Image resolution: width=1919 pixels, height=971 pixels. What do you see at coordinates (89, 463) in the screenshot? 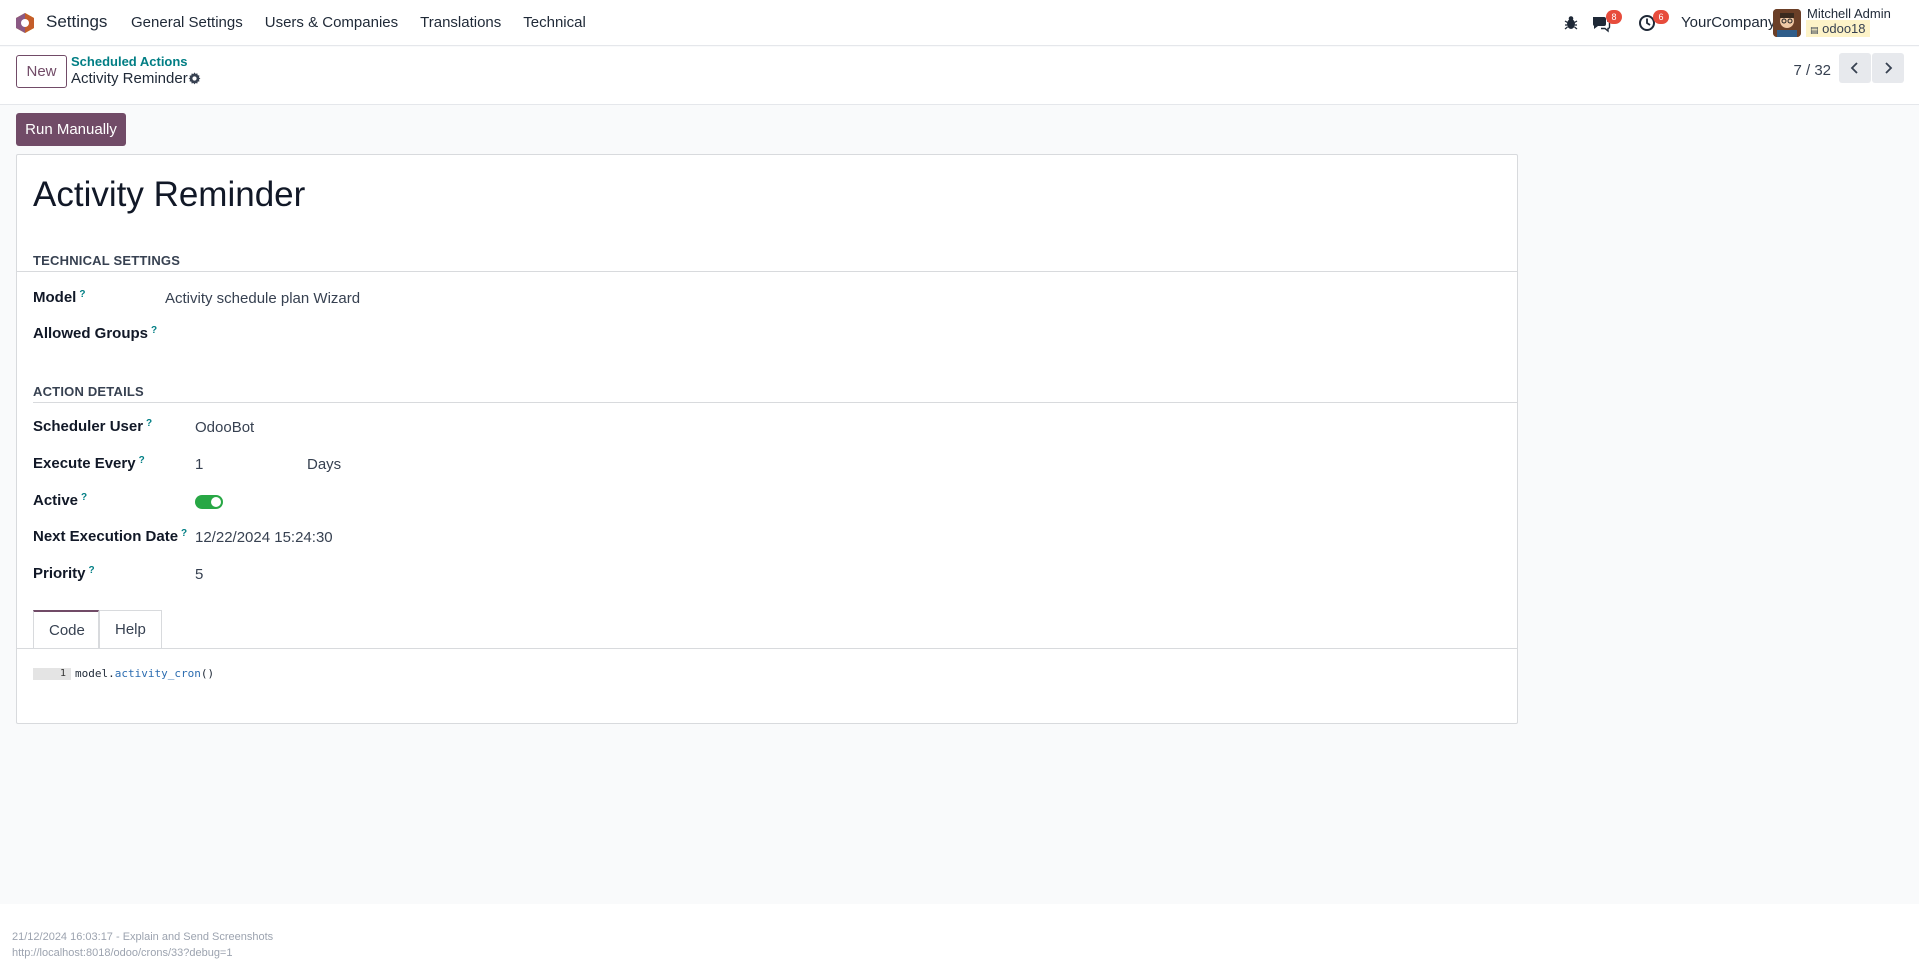
I see `execute-every-label: Execute Every?` at bounding box center [89, 463].